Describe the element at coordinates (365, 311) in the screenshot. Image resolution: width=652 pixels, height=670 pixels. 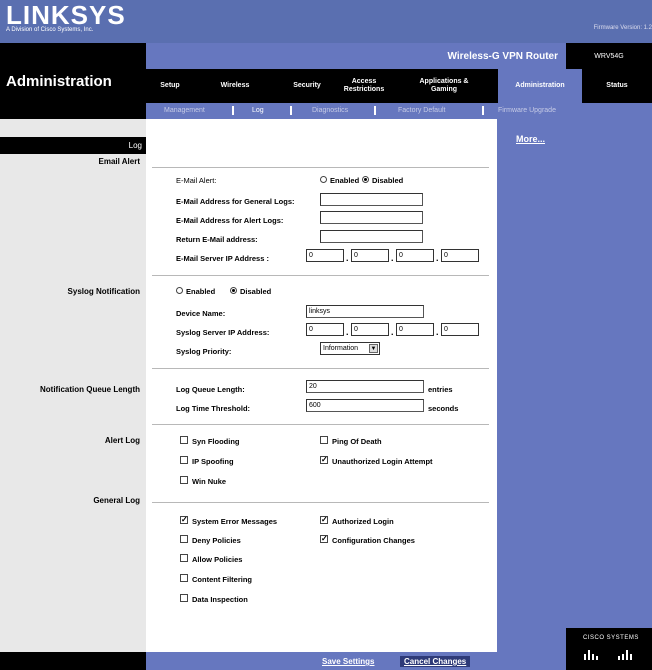
I see `device-name-input: linksys` at that location.